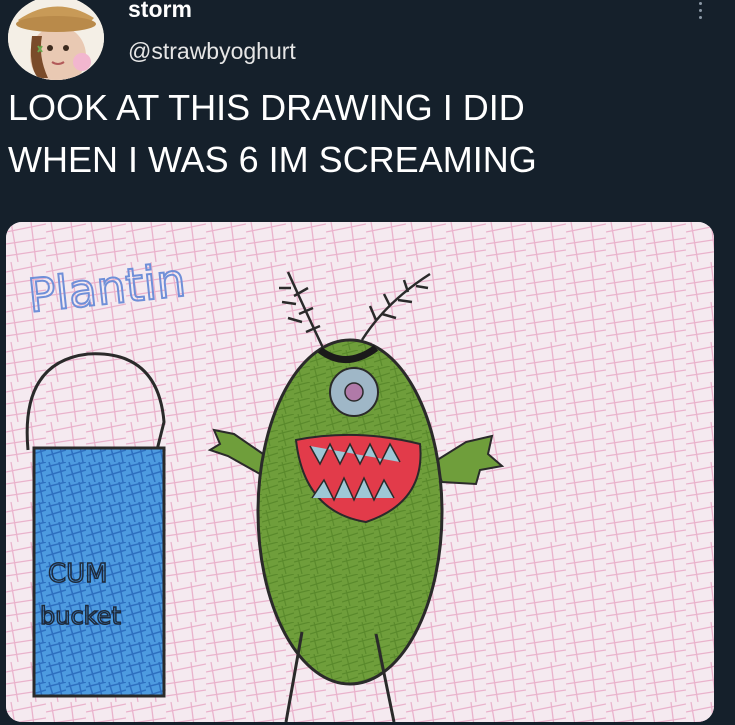  I want to click on display-name: storm, so click(160, 11).